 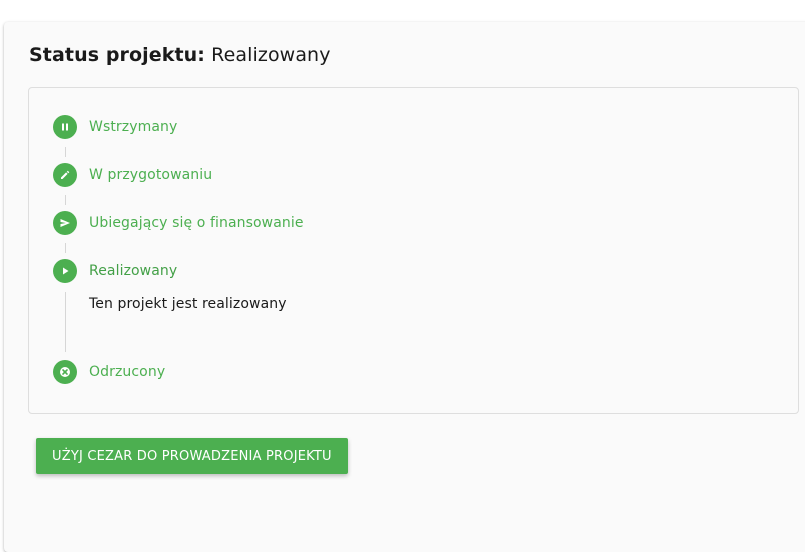 I want to click on step-ubiegajacy-sie-o-finansowanie: Ubiegający się o finansowanie, so click(x=178, y=223).